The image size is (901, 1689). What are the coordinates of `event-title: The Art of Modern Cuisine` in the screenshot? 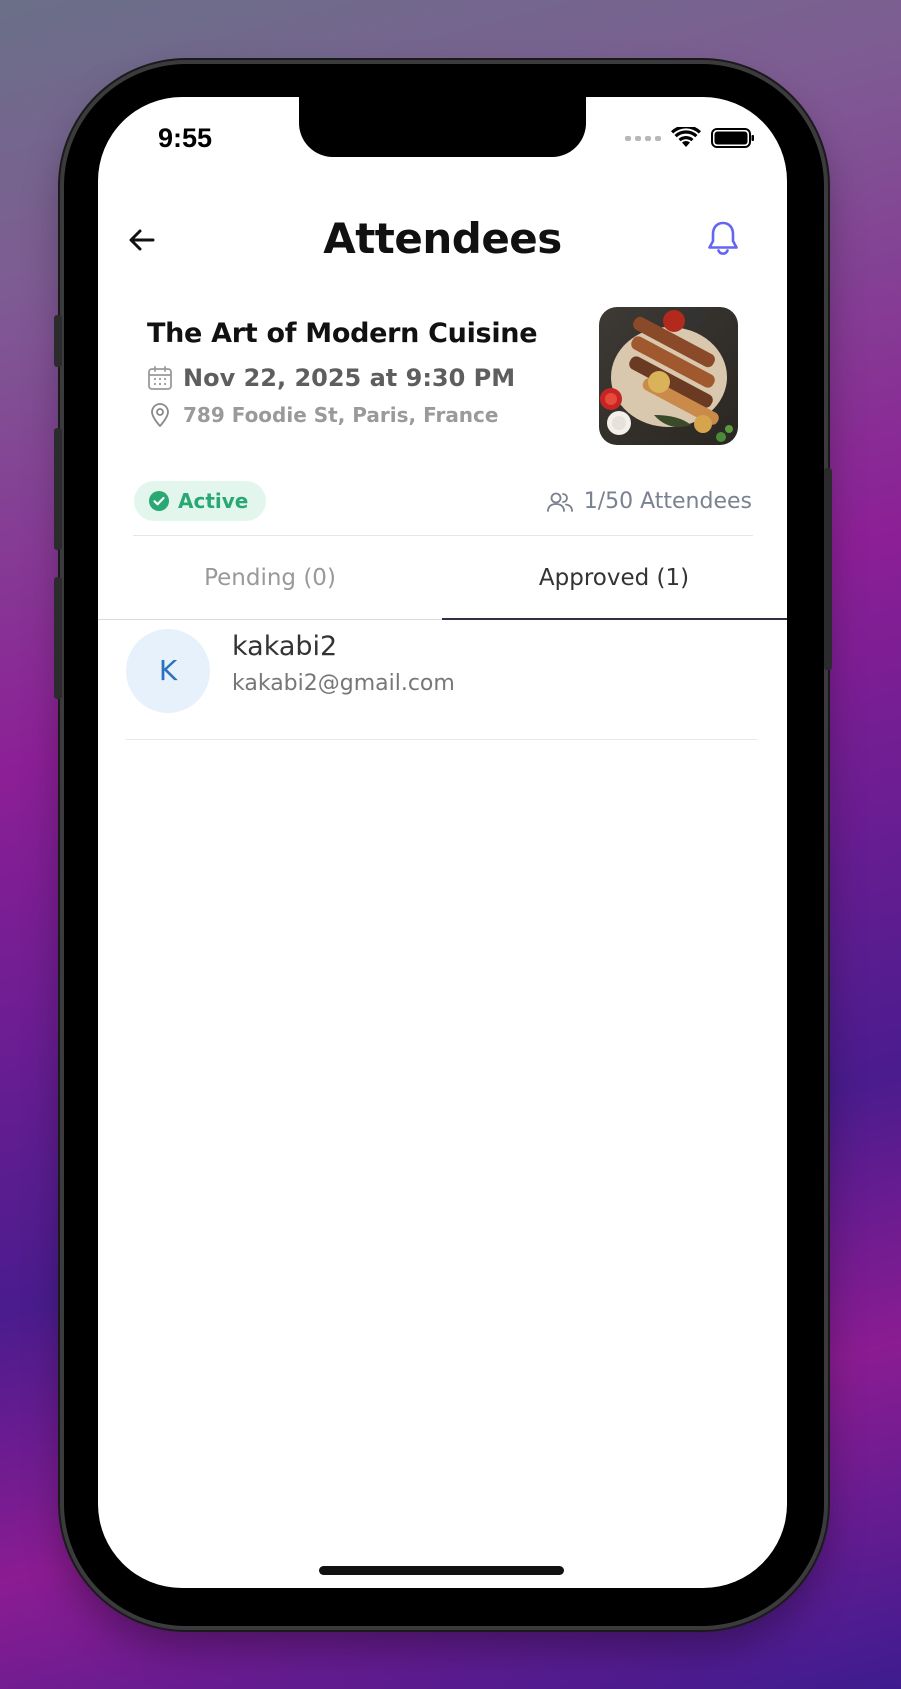 It's located at (342, 333).